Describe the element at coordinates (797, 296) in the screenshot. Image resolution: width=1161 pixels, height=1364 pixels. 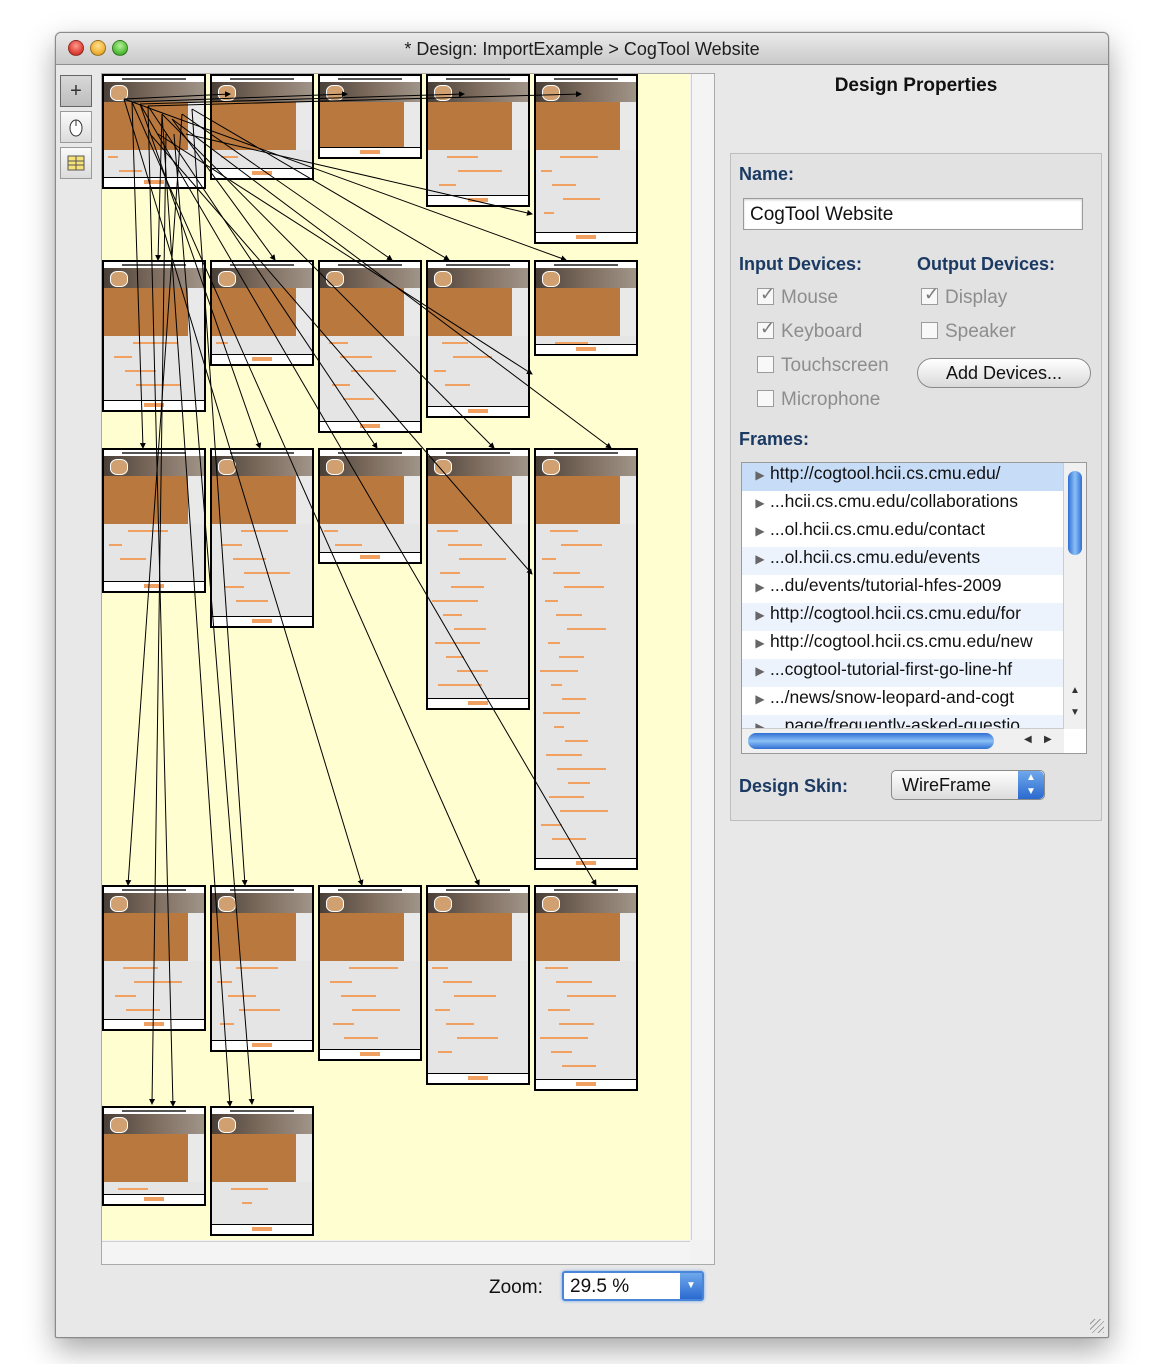
I see `mouse-checkbox: ✓ Mouse` at that location.